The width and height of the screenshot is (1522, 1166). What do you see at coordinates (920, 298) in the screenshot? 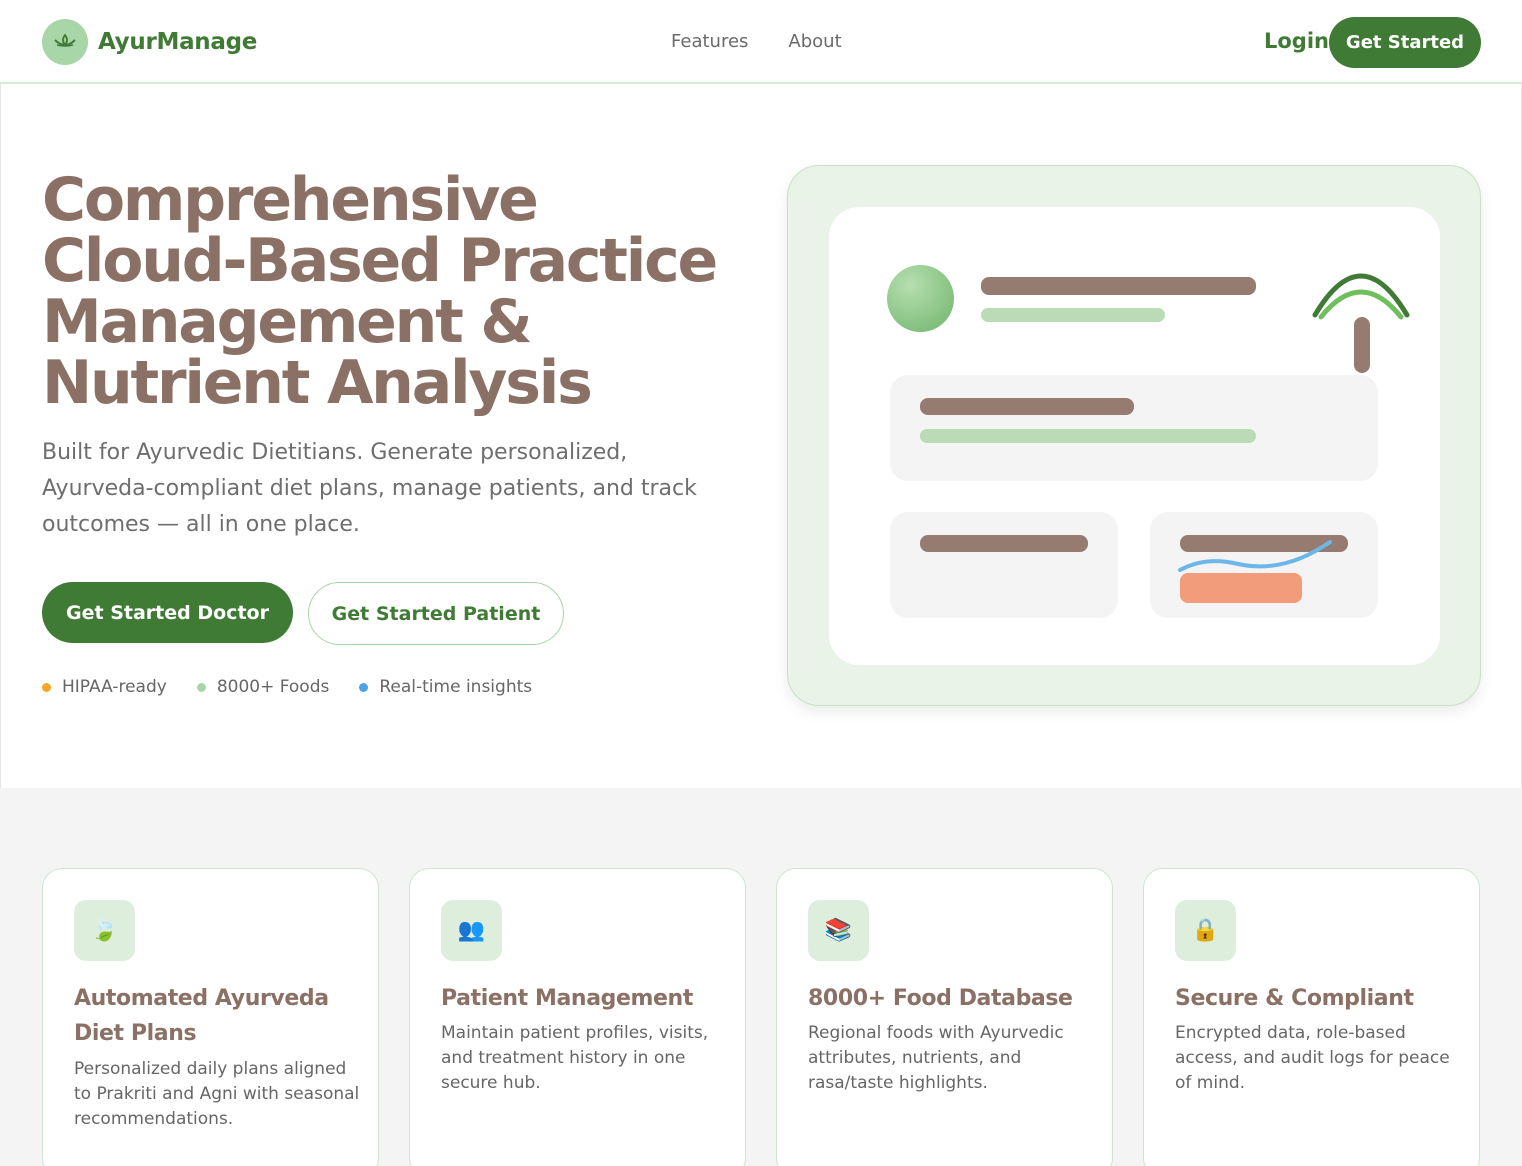
I see `avatar-circle-icon` at bounding box center [920, 298].